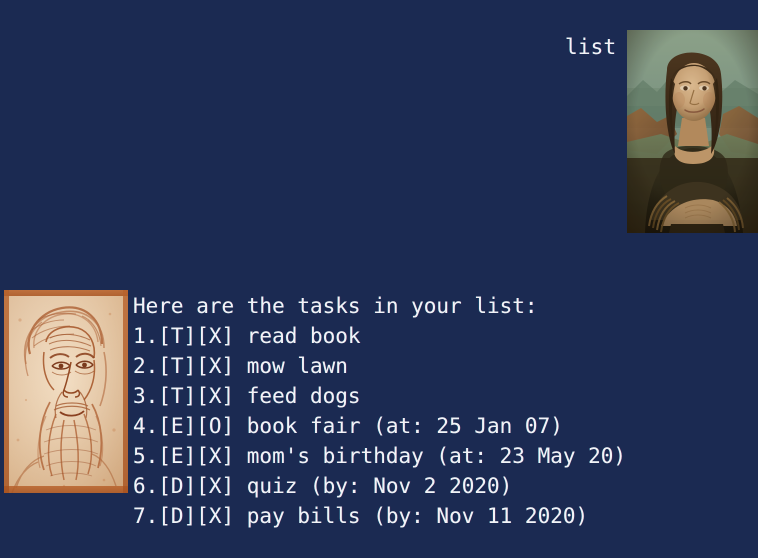 The image size is (758, 558). Describe the element at coordinates (247, 396) in the screenshot. I see `task-line-3: 3.[T][X] feed dogs` at that location.